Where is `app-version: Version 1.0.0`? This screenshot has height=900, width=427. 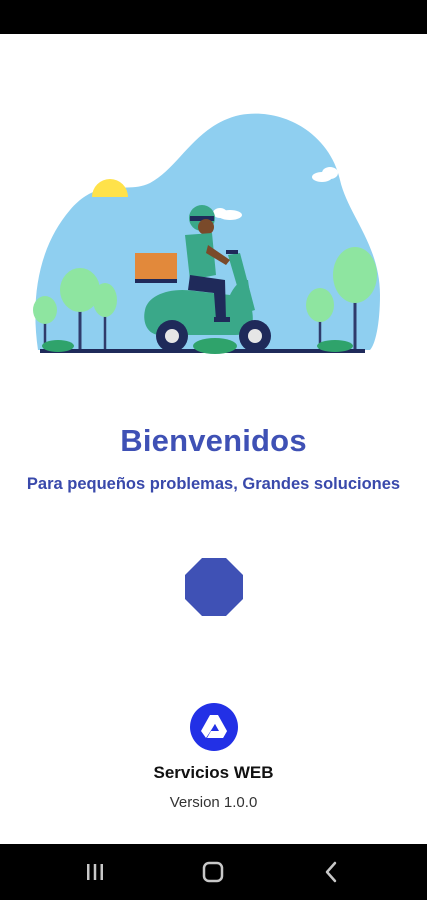 app-version: Version 1.0.0 is located at coordinates (213, 802).